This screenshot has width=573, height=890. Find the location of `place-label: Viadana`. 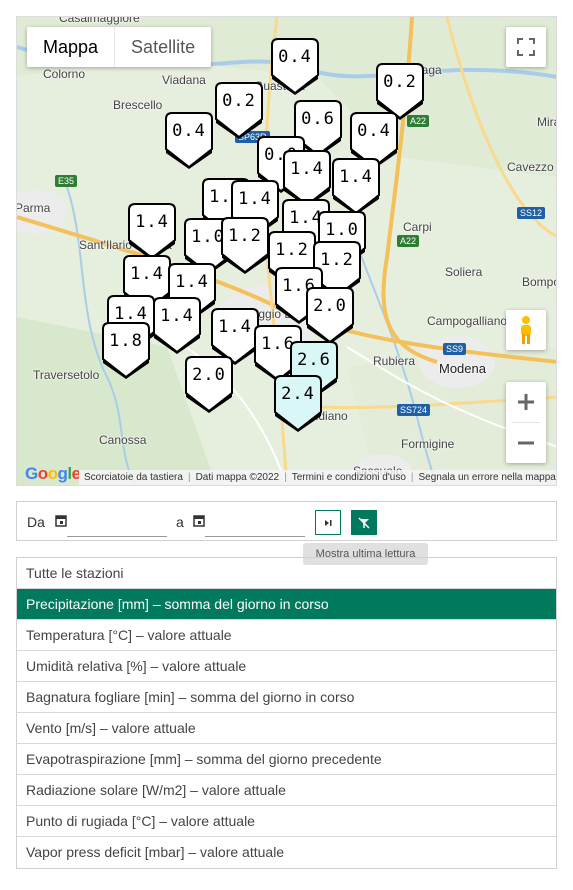

place-label: Viadana is located at coordinates (184, 80).